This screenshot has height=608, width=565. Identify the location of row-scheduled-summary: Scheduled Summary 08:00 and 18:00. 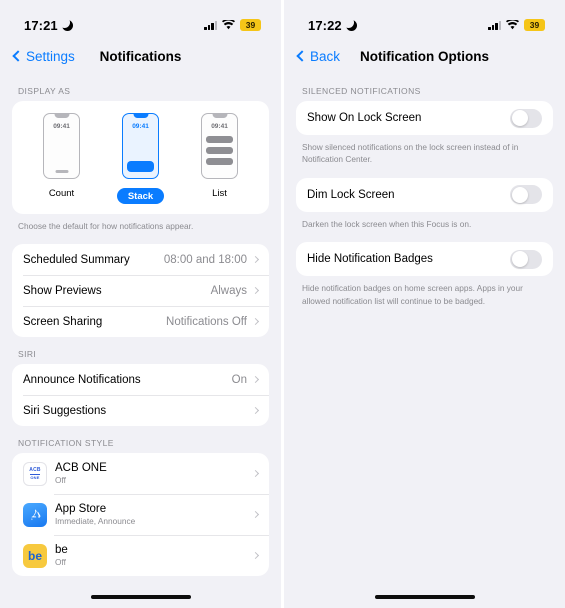
(140, 259).